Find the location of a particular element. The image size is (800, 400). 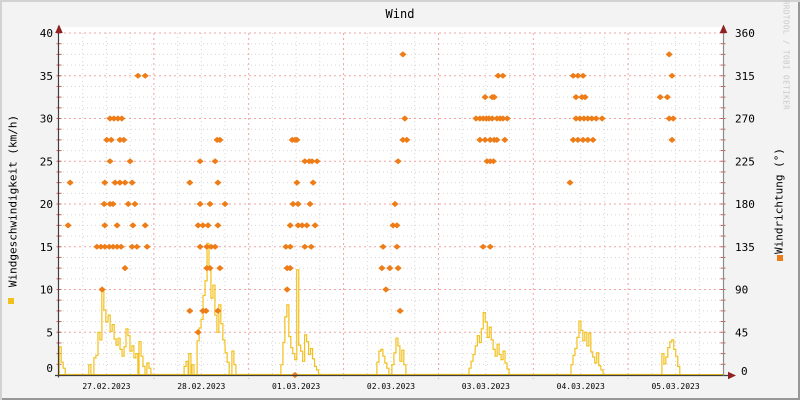

y-left-tick-label: 0 is located at coordinates (49, 368).